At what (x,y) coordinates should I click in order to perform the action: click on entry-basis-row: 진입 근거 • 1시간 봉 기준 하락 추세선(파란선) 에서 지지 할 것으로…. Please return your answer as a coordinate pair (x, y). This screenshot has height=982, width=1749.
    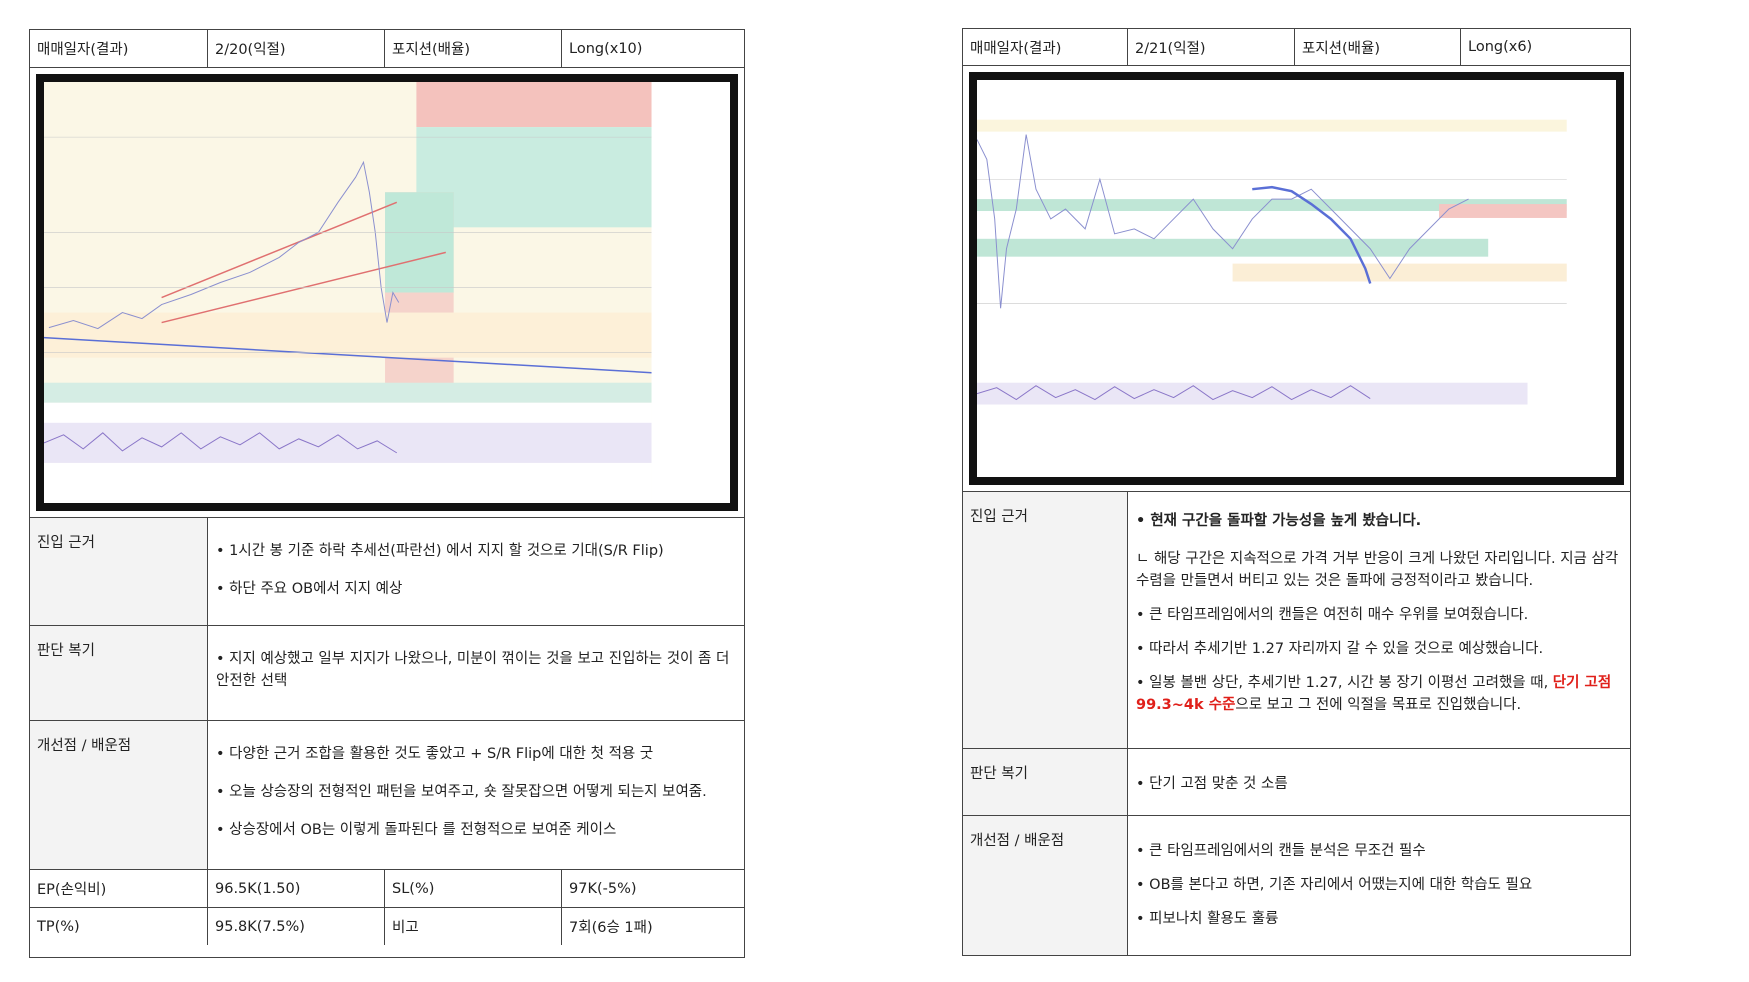
    Looking at the image, I should click on (387, 572).